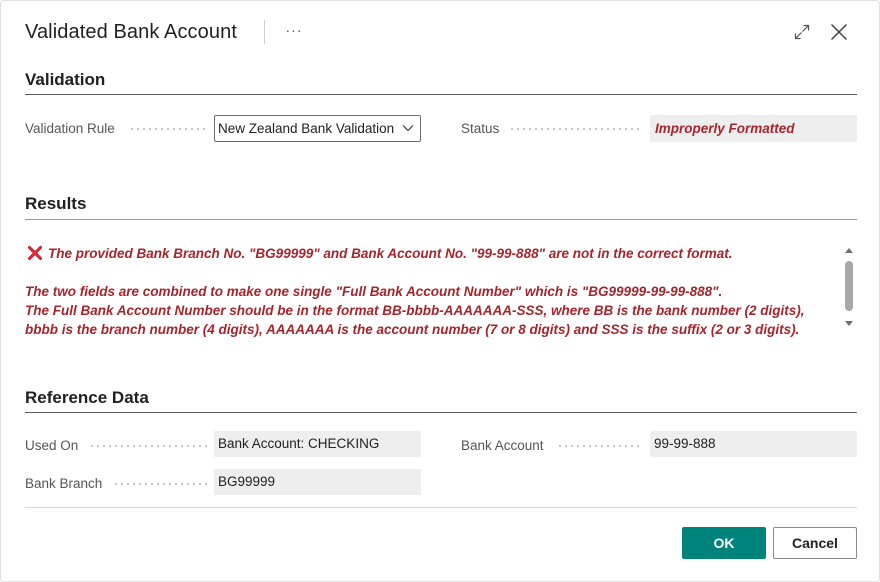 The image size is (880, 582). I want to click on validation-rule-label: Validation Rule, so click(70, 128).